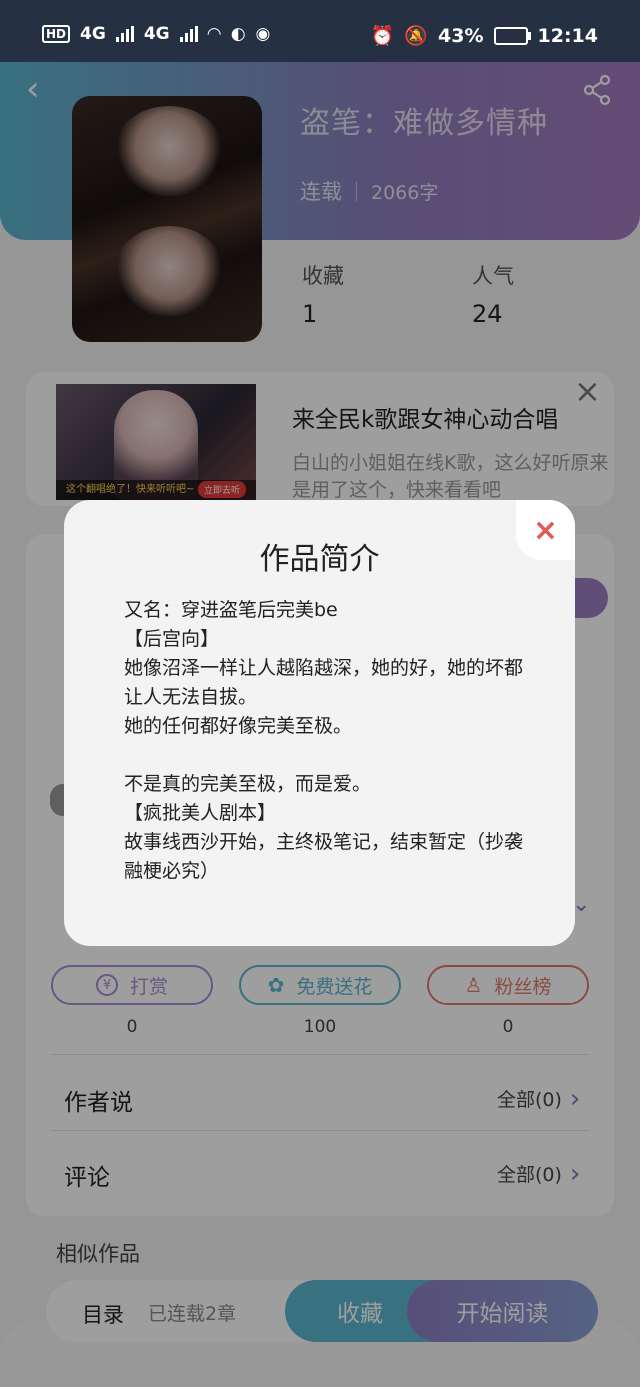 This screenshot has height=1387, width=640. Describe the element at coordinates (461, 35) in the screenshot. I see `battery-percent: 43%` at that location.